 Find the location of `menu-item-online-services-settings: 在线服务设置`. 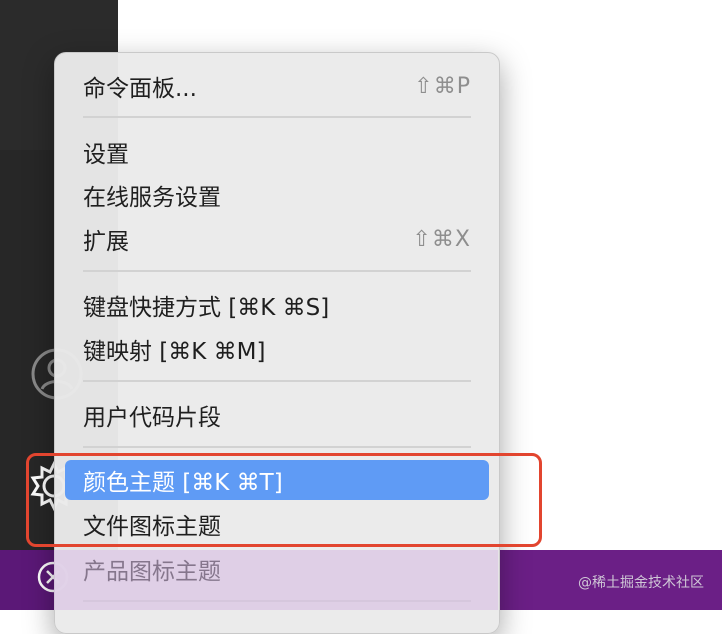

menu-item-online-services-settings: 在线服务设置 is located at coordinates (277, 195).